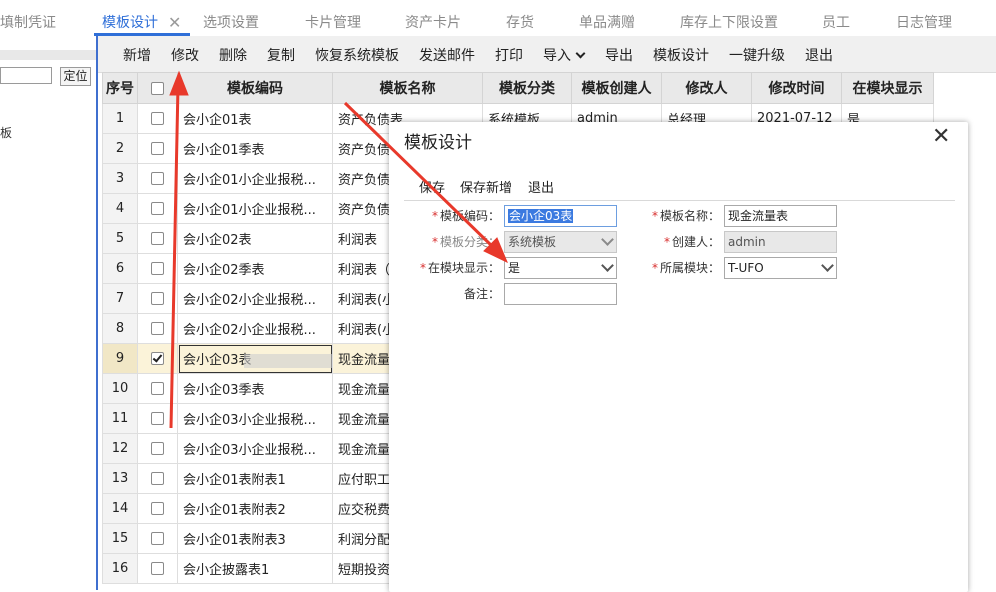 This screenshot has width=996, height=592. I want to click on column-header-modified-time: 修改时间, so click(796, 88).